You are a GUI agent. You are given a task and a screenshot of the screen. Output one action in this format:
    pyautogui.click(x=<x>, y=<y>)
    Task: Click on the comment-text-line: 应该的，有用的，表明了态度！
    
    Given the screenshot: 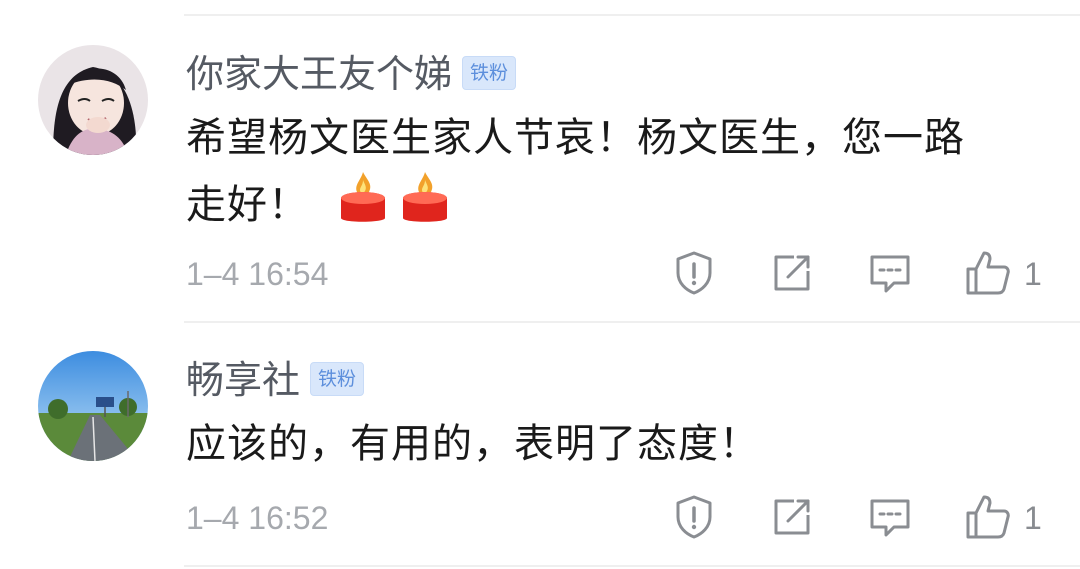 What is the action you would take?
    pyautogui.click(x=473, y=444)
    